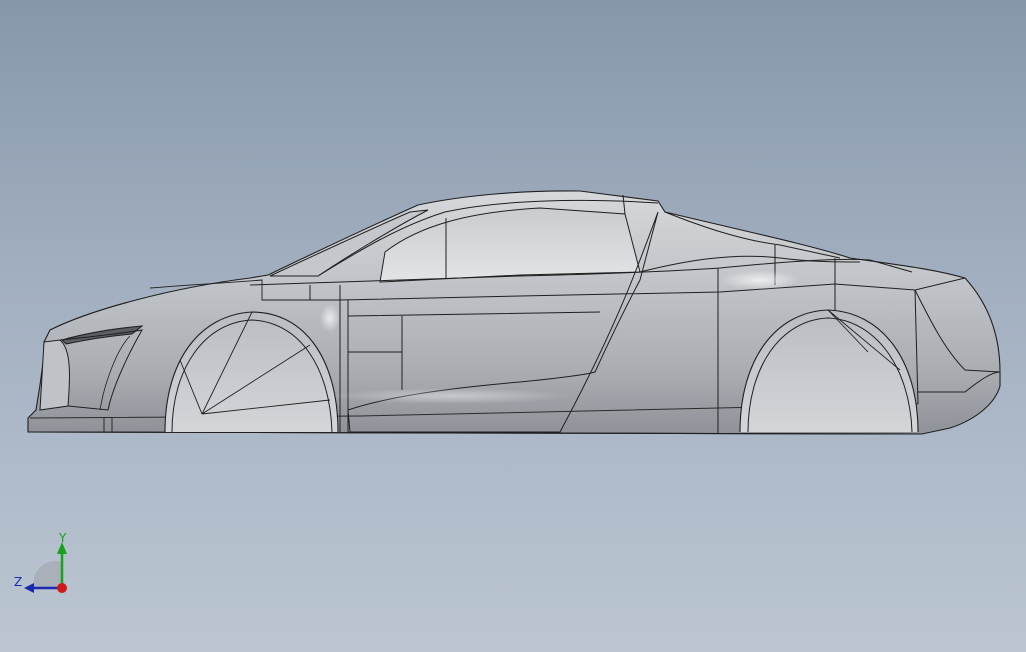 The height and width of the screenshot is (652, 1026). I want to click on z-axis-label: Z, so click(18, 582).